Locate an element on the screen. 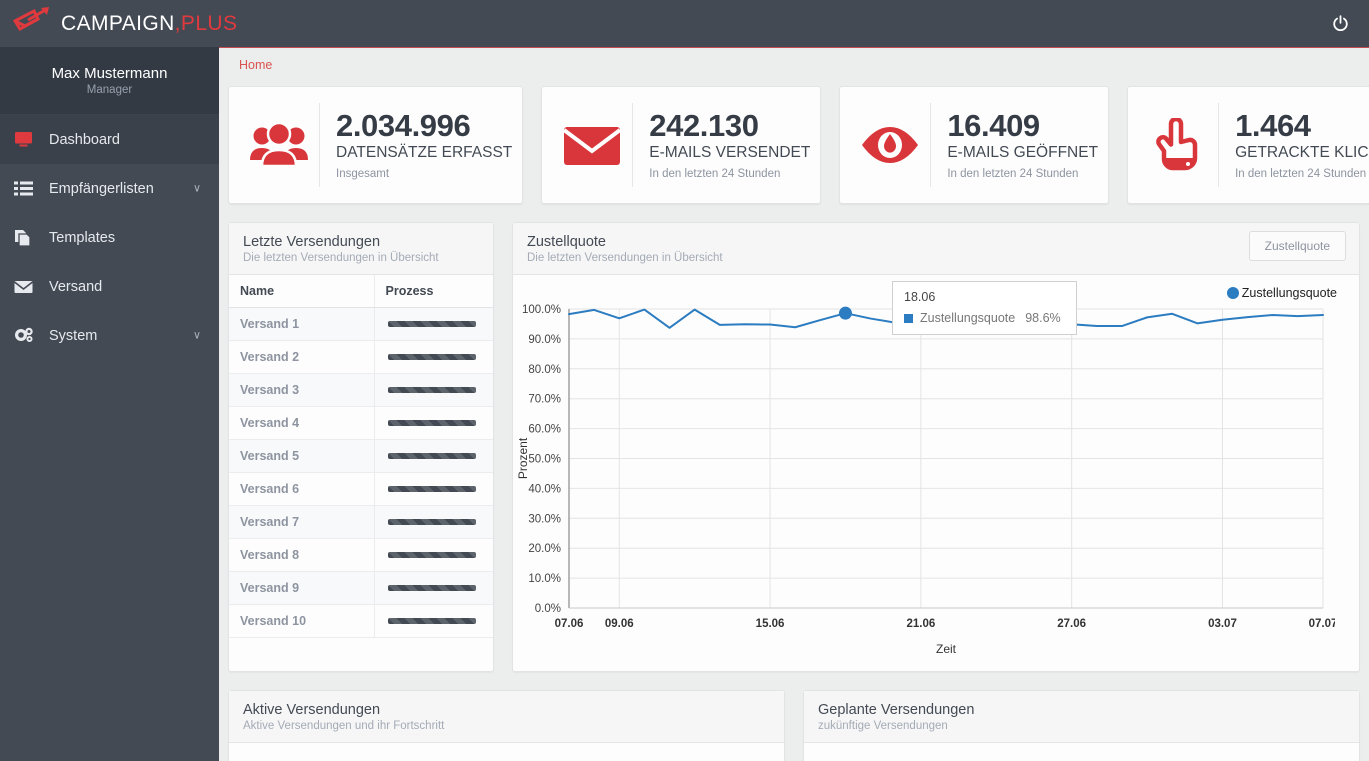 The width and height of the screenshot is (1369, 761). table-row: Versand 10 is located at coordinates (361, 621).